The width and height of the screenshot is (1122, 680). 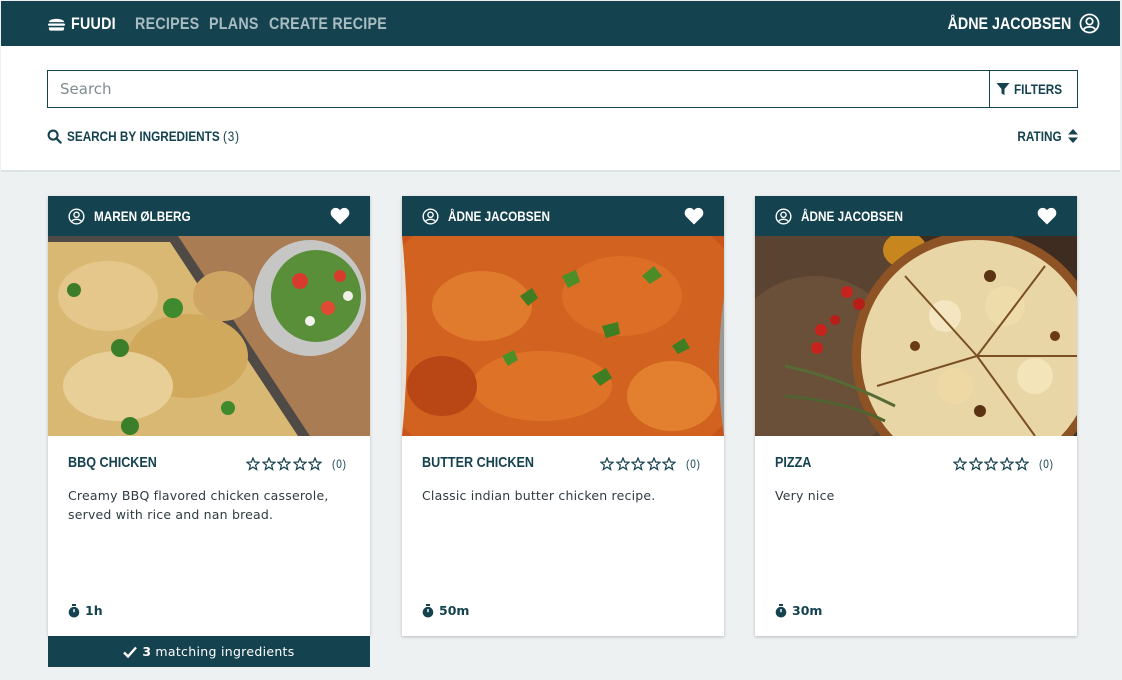 What do you see at coordinates (478, 462) in the screenshot?
I see `recipe-title: BUTTER CHICKEN` at bounding box center [478, 462].